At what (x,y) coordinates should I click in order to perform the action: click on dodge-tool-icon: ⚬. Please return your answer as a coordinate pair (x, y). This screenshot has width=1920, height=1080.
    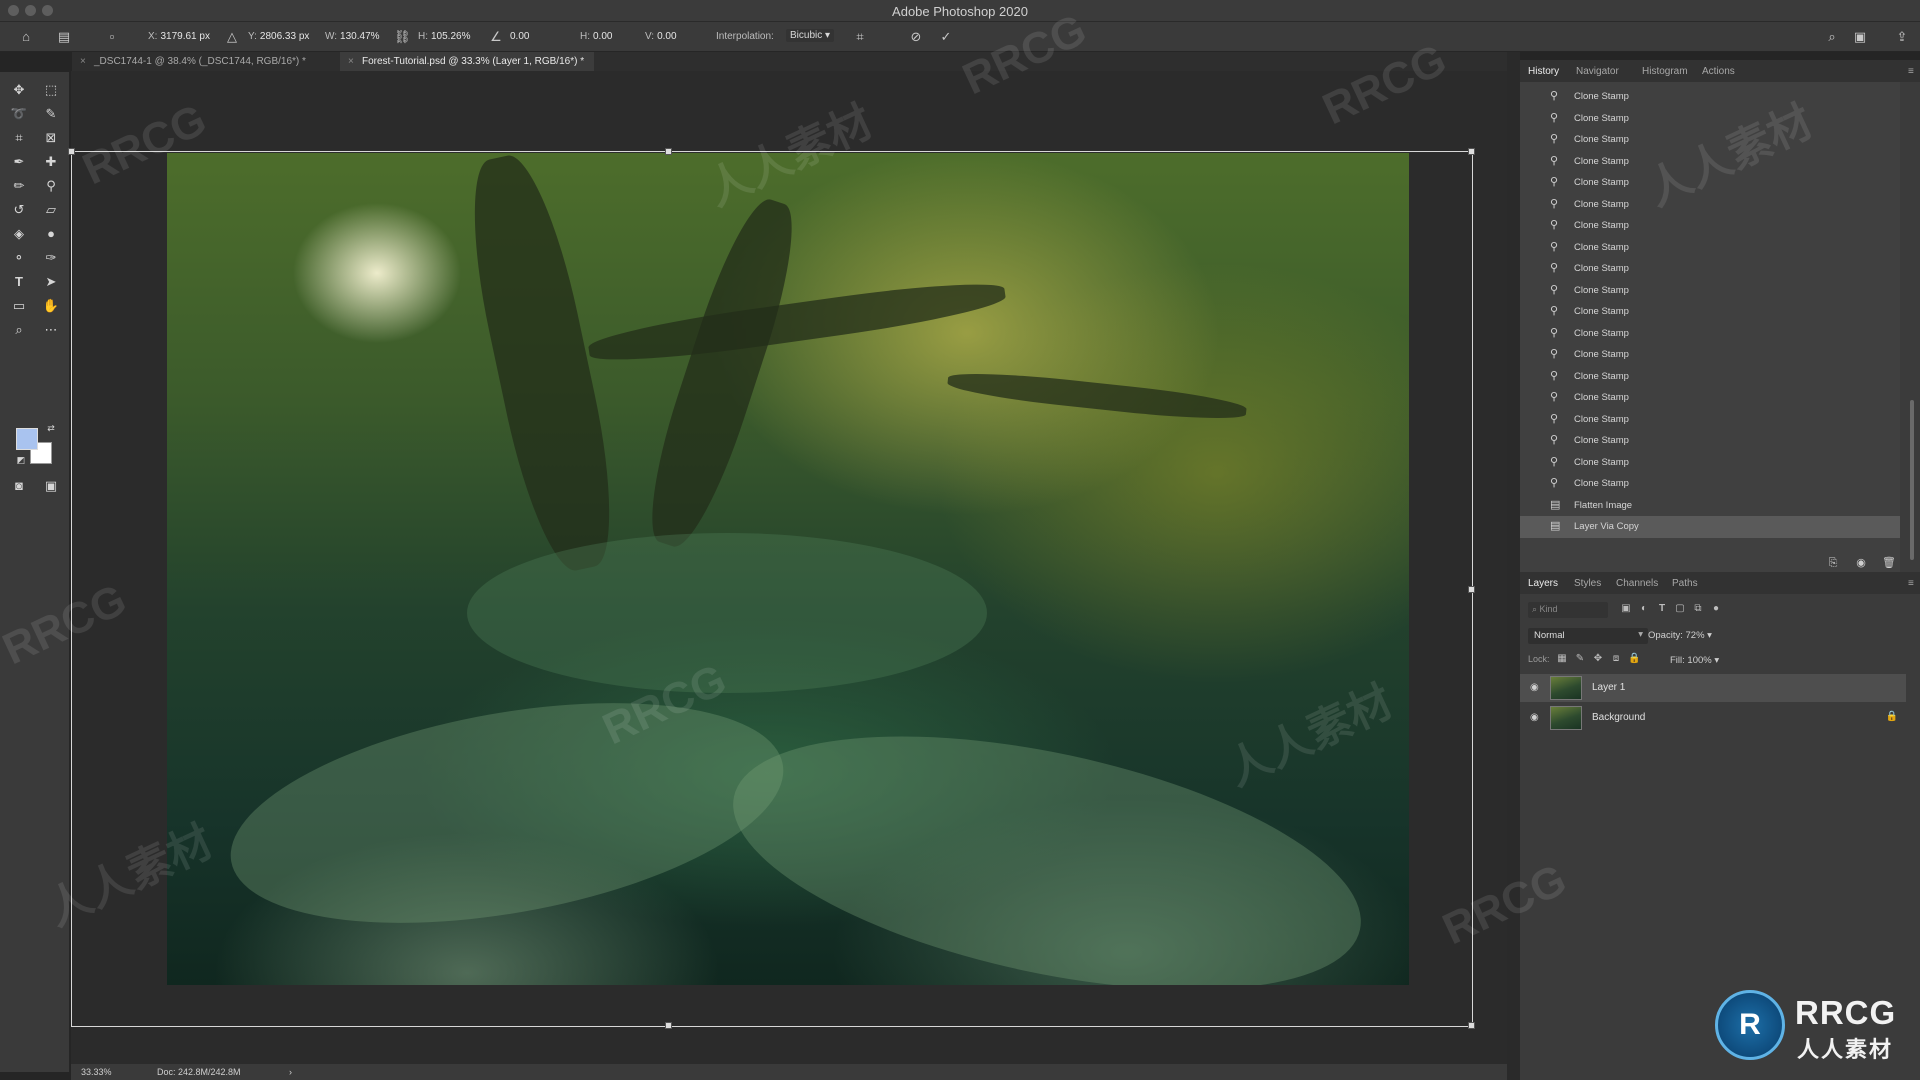
    Looking at the image, I should click on (19, 258).